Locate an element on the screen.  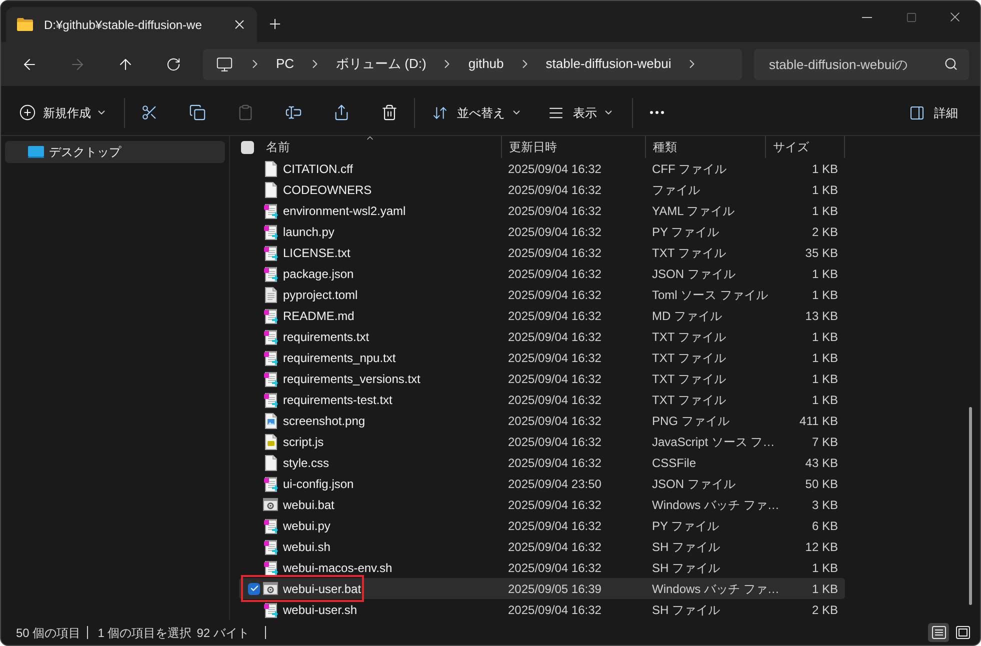
view-button: 表示 is located at coordinates (581, 112).